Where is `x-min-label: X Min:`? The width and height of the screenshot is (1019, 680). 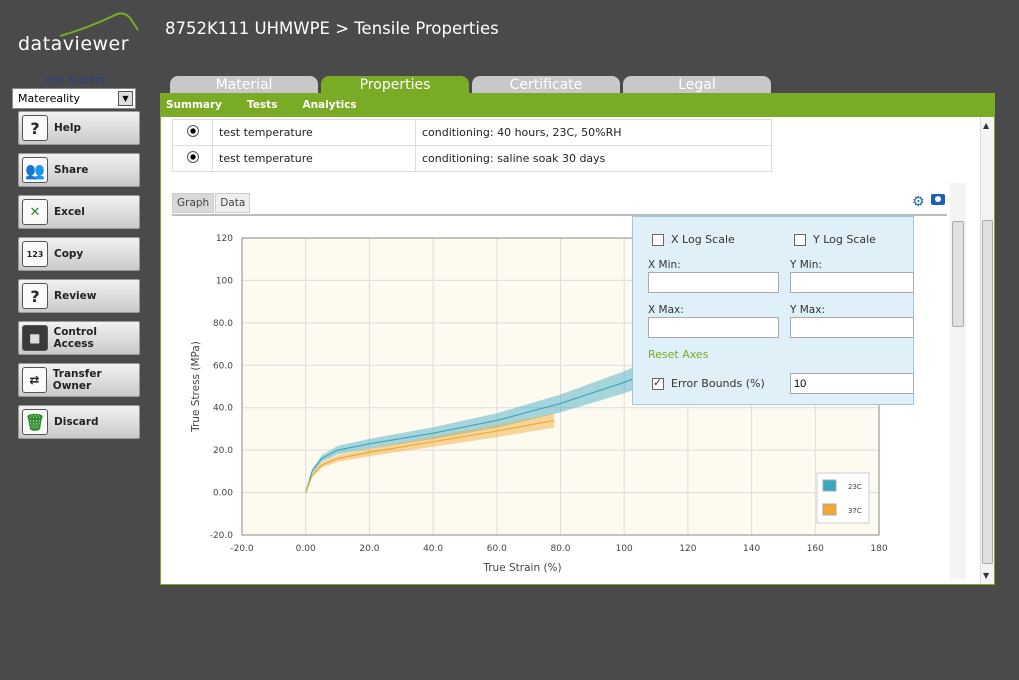 x-min-label: X Min: is located at coordinates (664, 265).